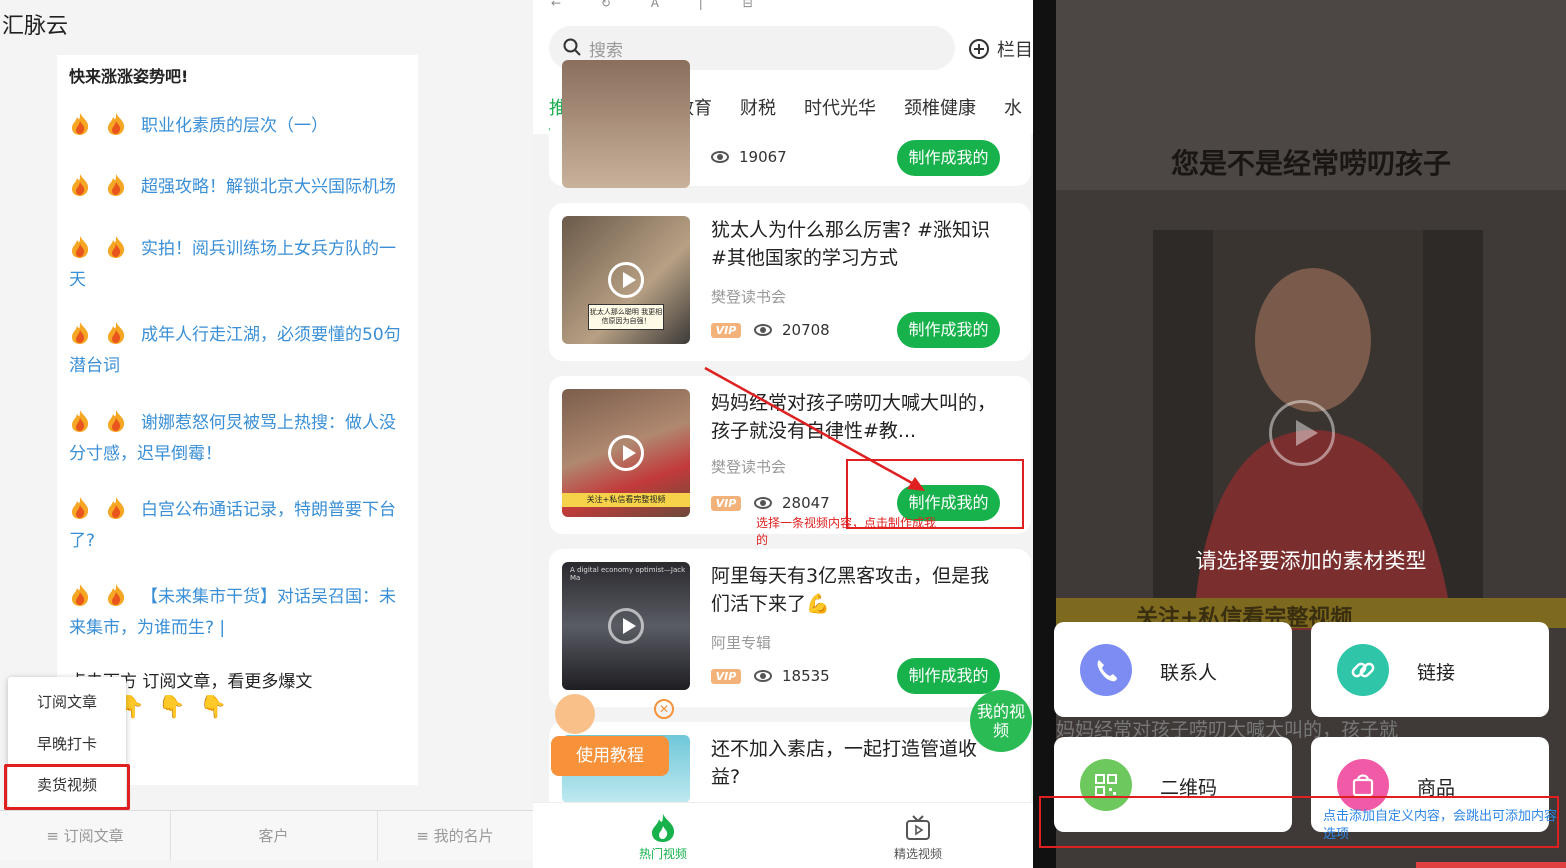  What do you see at coordinates (268, 187) in the screenshot?
I see `article-link-text: 超强攻略！解锁北京大兴国际机场` at bounding box center [268, 187].